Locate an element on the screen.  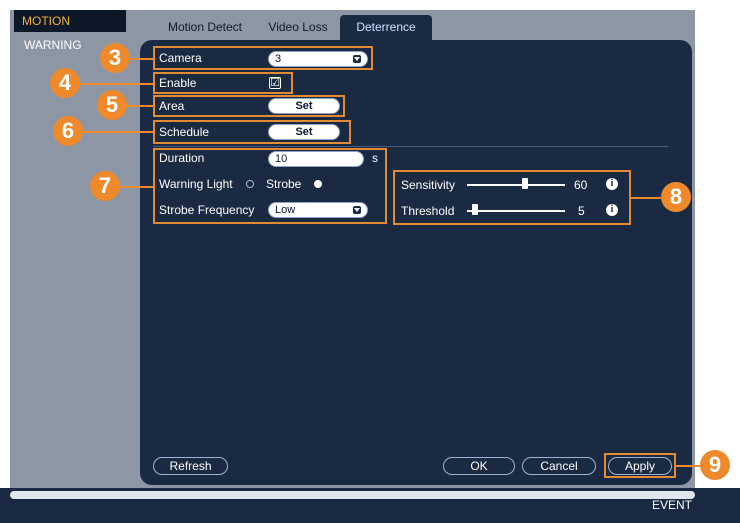
duration-input: 10 is located at coordinates (316, 159).